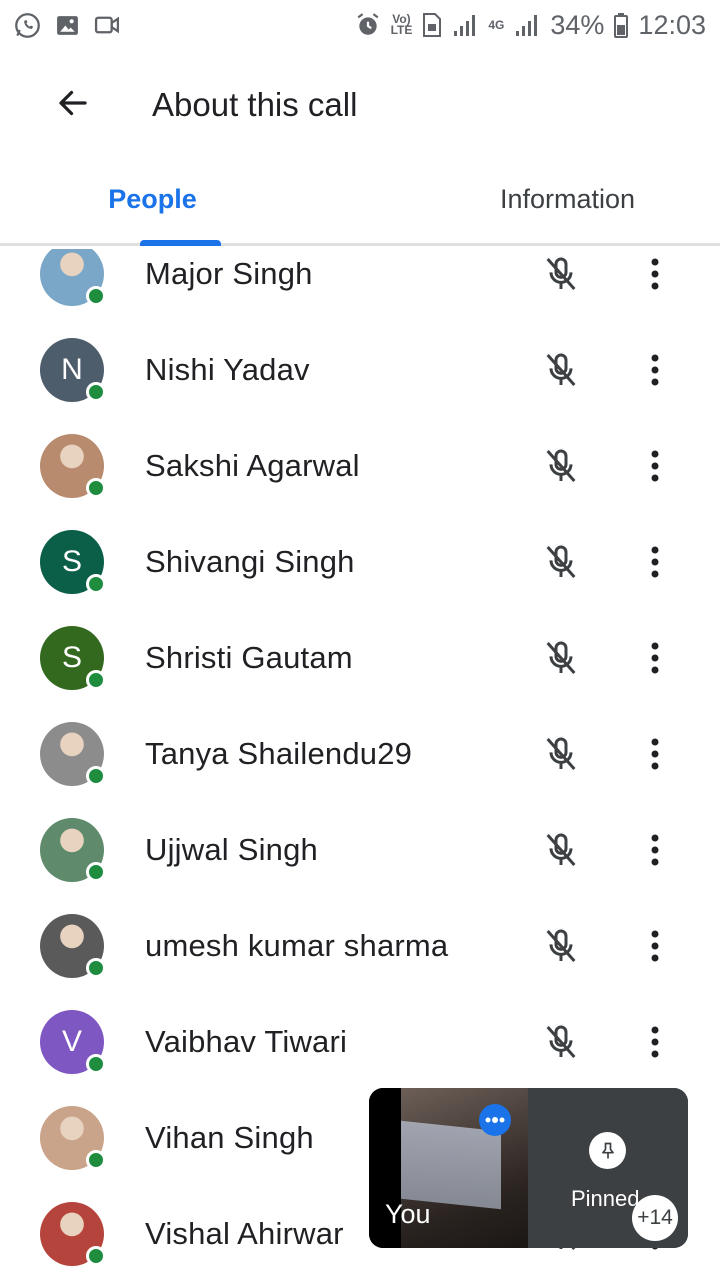 Image resolution: width=720 pixels, height=1280 pixels. What do you see at coordinates (231, 849) in the screenshot?
I see `participant-name: Ujjwal Singh` at bounding box center [231, 849].